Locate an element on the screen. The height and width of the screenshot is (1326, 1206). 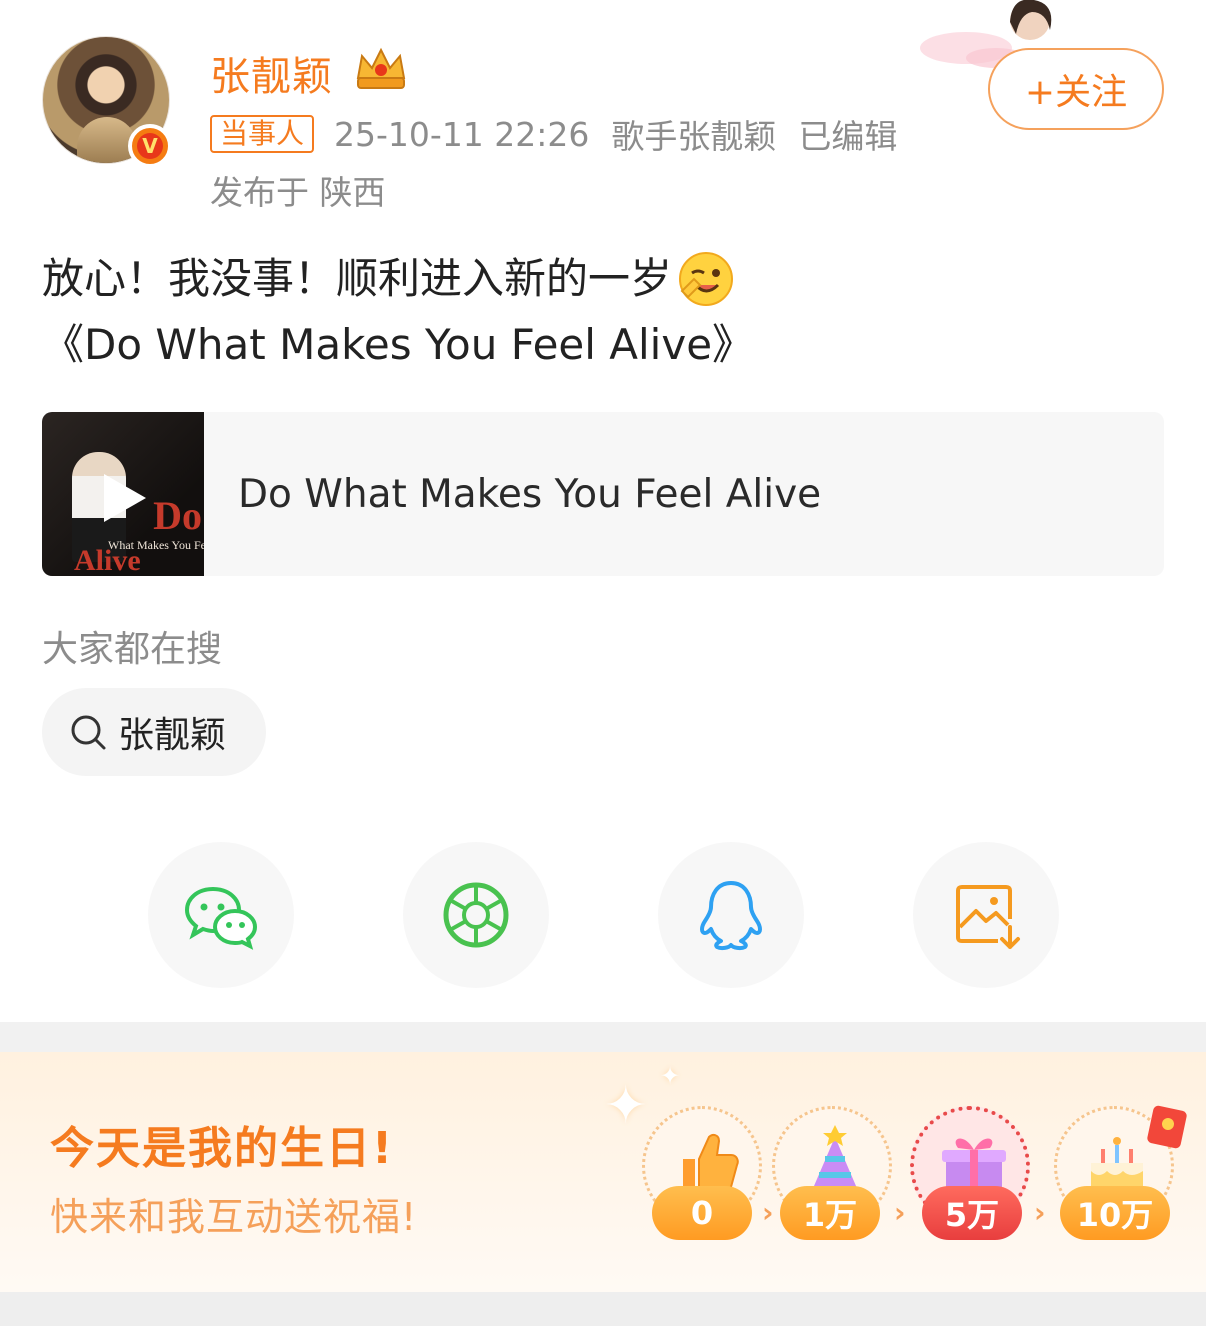
cover-text-alive: Alive is located at coordinates (107, 560).